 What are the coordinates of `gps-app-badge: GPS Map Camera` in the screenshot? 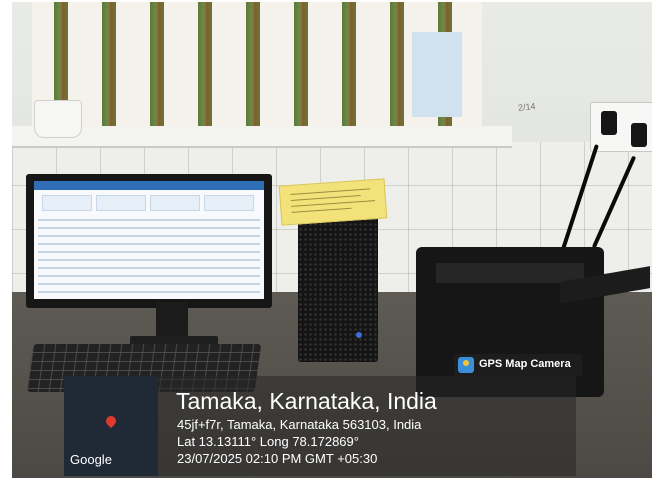 It's located at (518, 365).